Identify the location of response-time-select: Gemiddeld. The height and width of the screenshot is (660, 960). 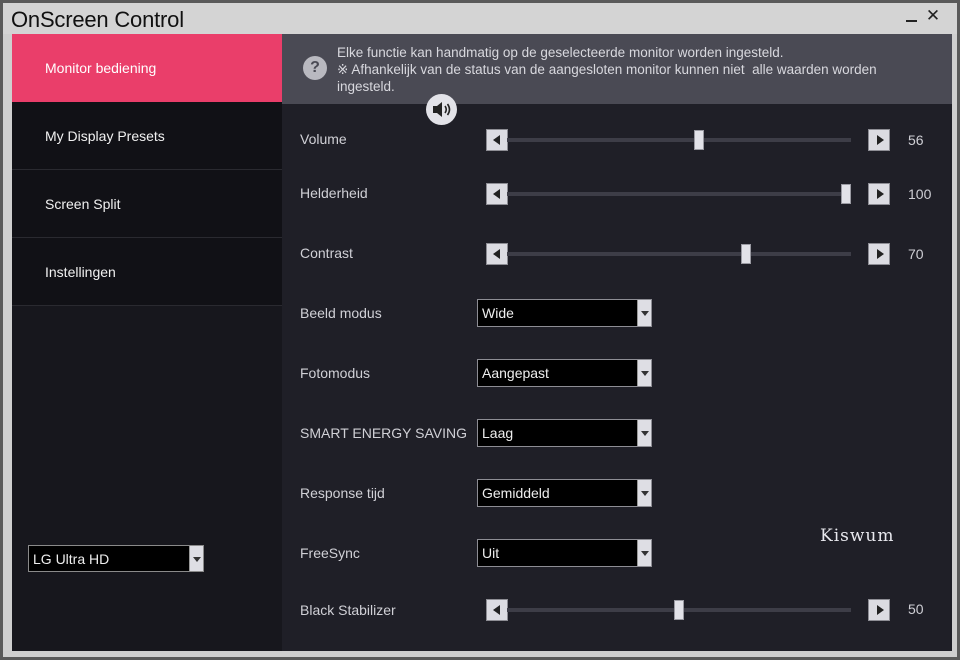
(564, 493).